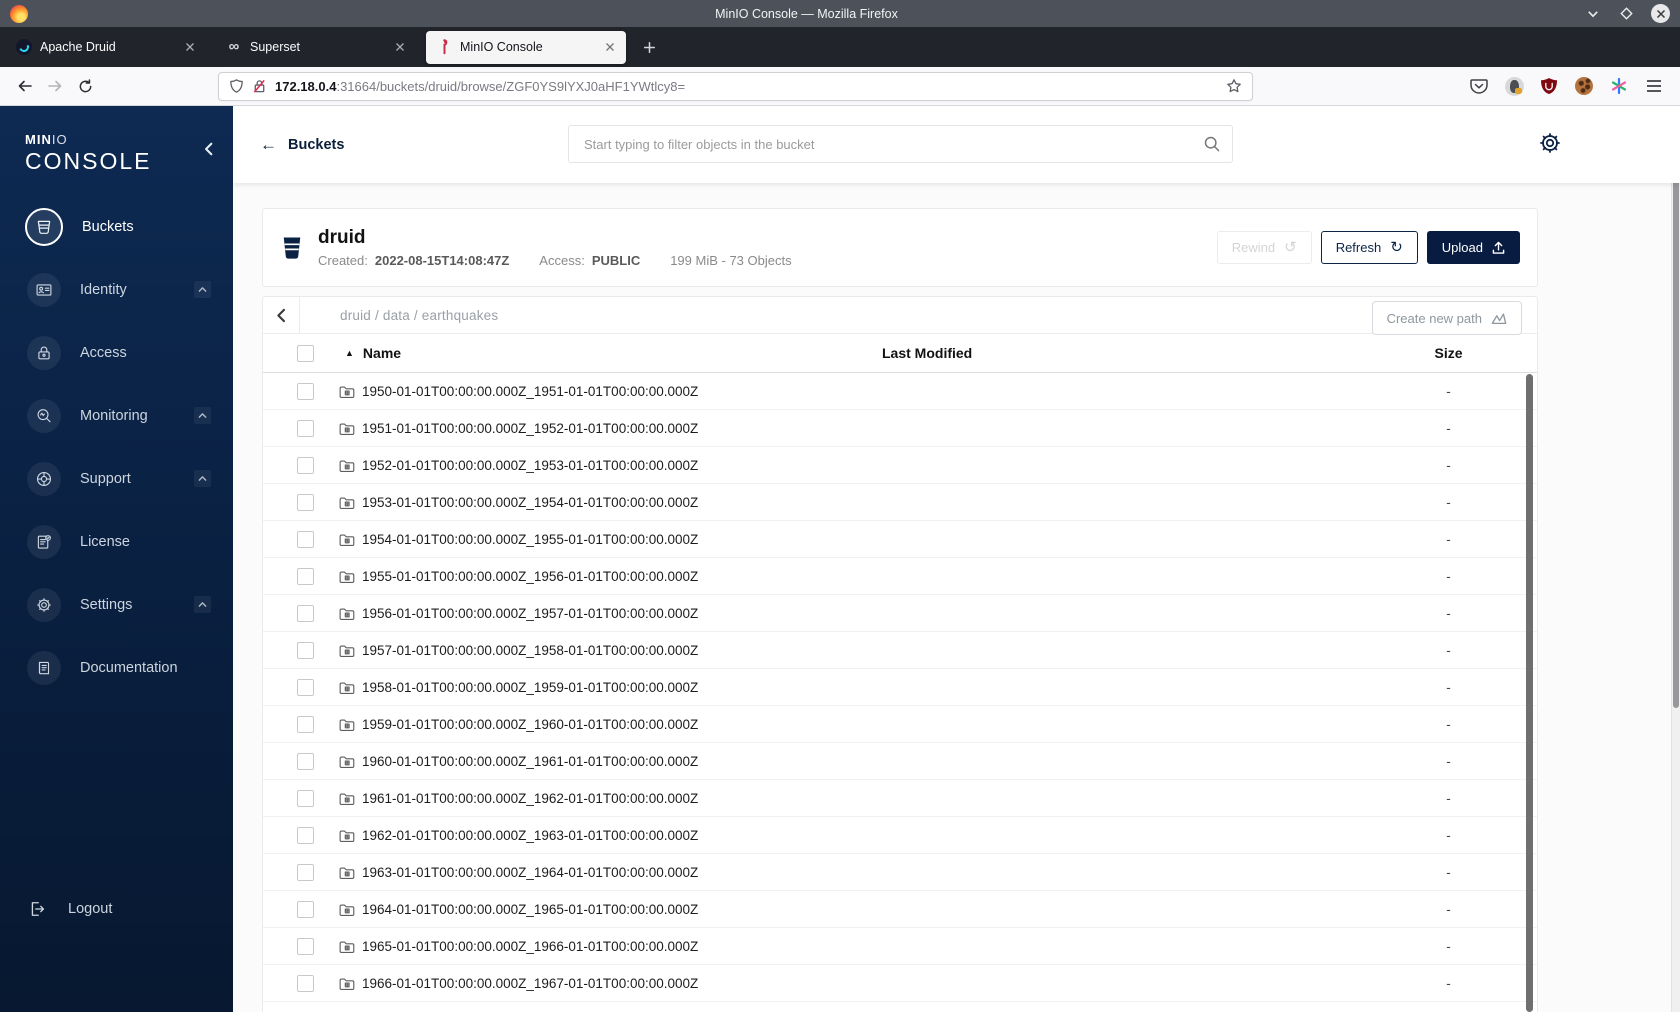 Image resolution: width=1680 pixels, height=1012 pixels. I want to click on back-button, so click(25, 86).